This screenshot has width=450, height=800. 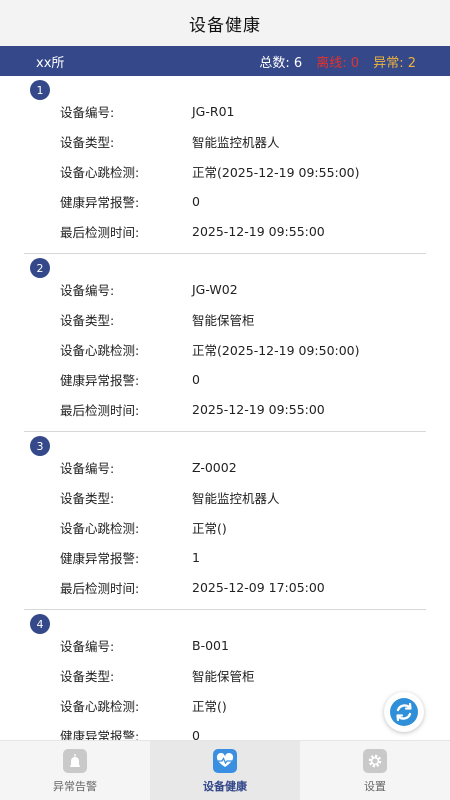 What do you see at coordinates (375, 786) in the screenshot?
I see `tab-settings-label: 设置` at bounding box center [375, 786].